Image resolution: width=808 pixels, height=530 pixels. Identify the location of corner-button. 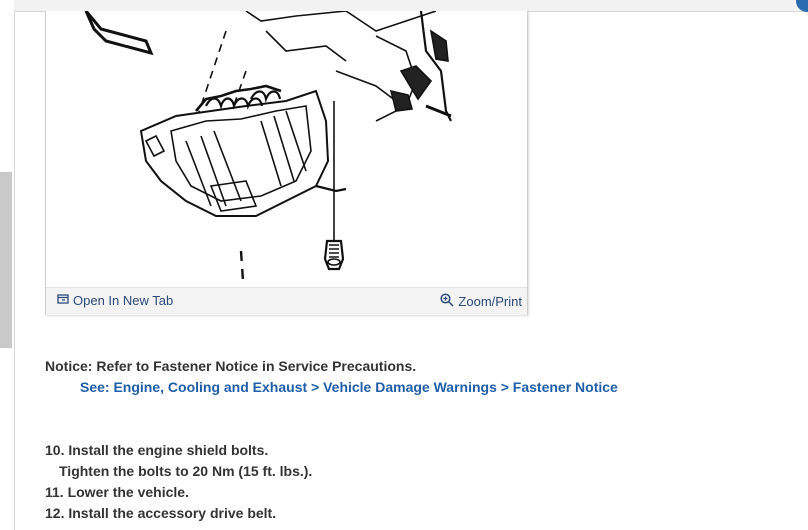
(802, 6).